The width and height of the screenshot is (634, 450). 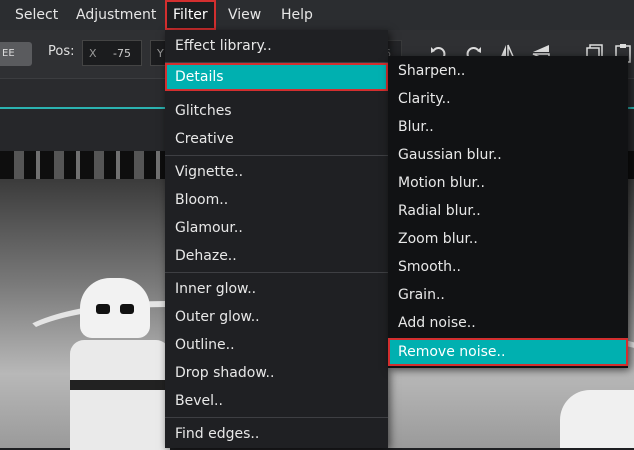 What do you see at coordinates (61, 51) in the screenshot?
I see `pos-label: Pos:` at bounding box center [61, 51].